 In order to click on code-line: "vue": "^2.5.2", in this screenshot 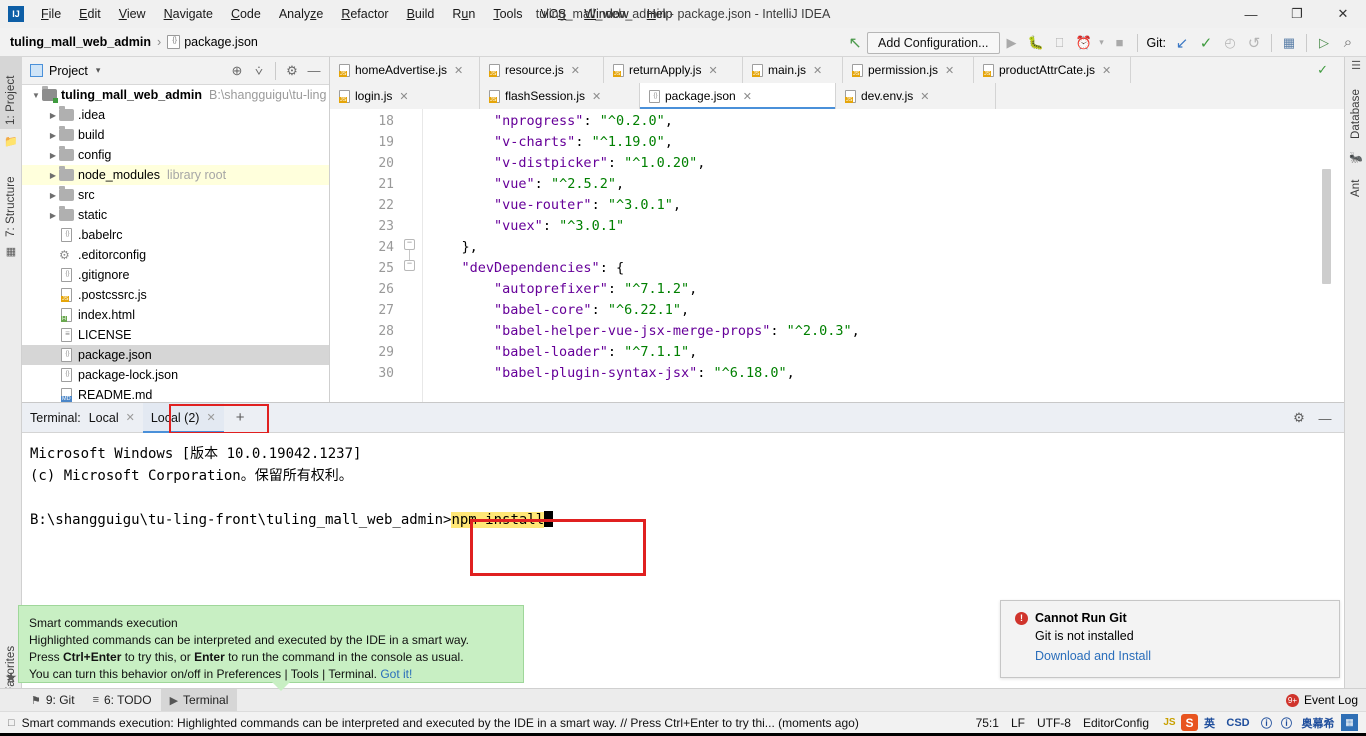, I will do `click(886, 184)`.